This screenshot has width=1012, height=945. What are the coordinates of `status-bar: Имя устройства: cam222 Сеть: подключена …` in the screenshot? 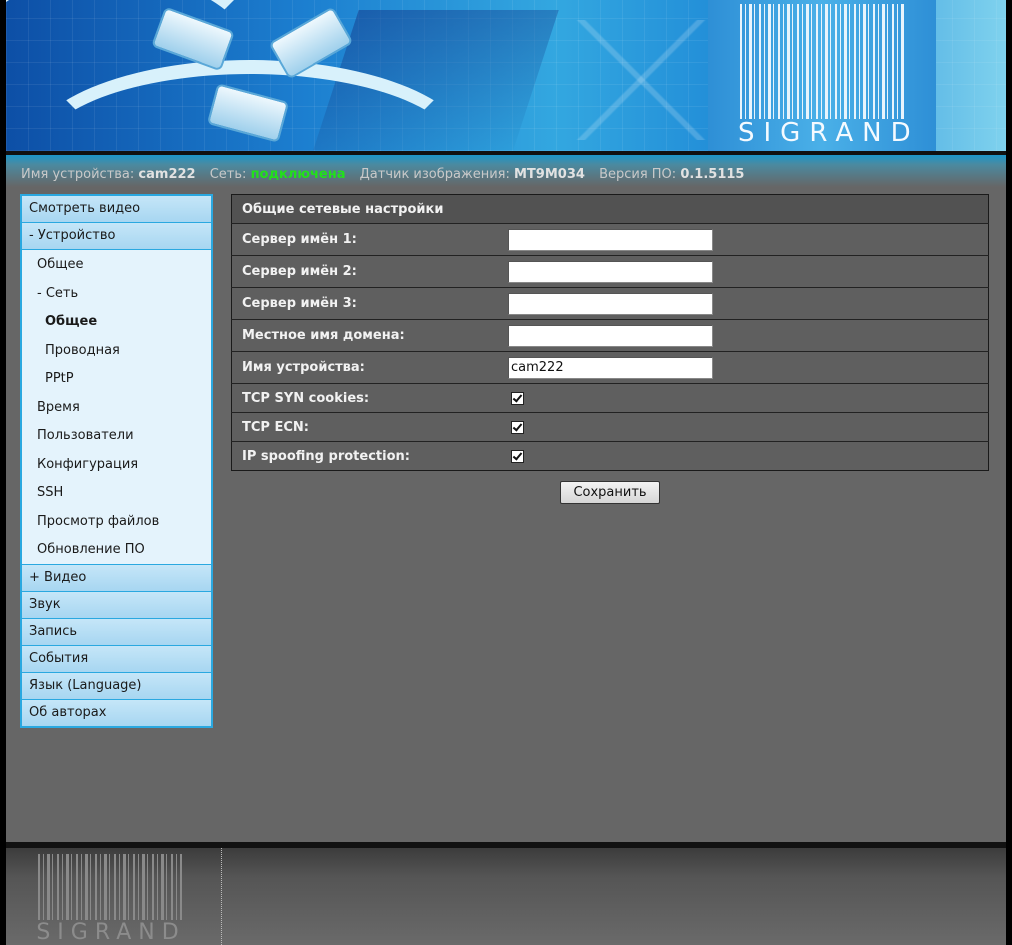 It's located at (506, 171).